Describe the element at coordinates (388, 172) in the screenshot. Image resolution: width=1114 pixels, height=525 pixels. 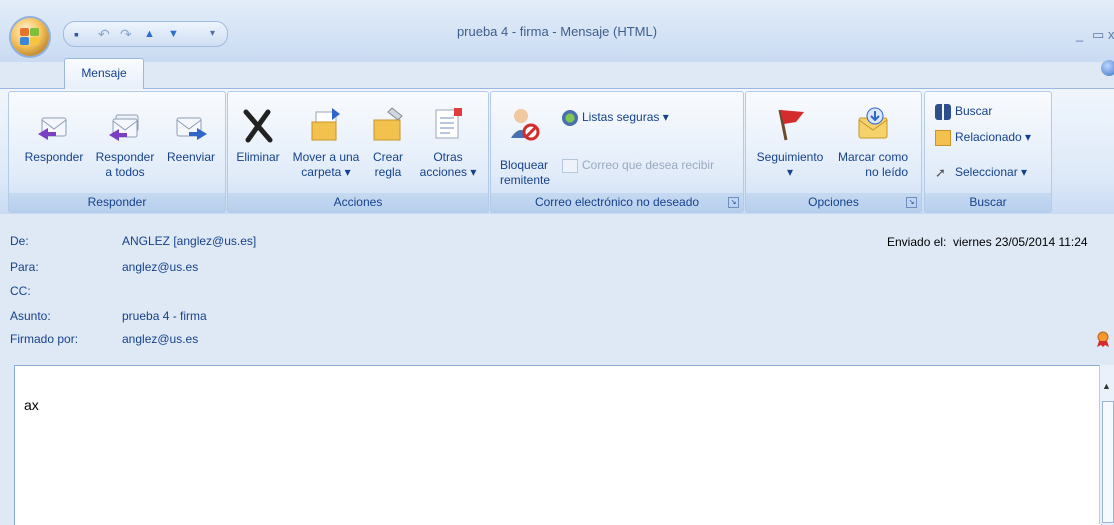
I see `rule-label-2: regla` at that location.